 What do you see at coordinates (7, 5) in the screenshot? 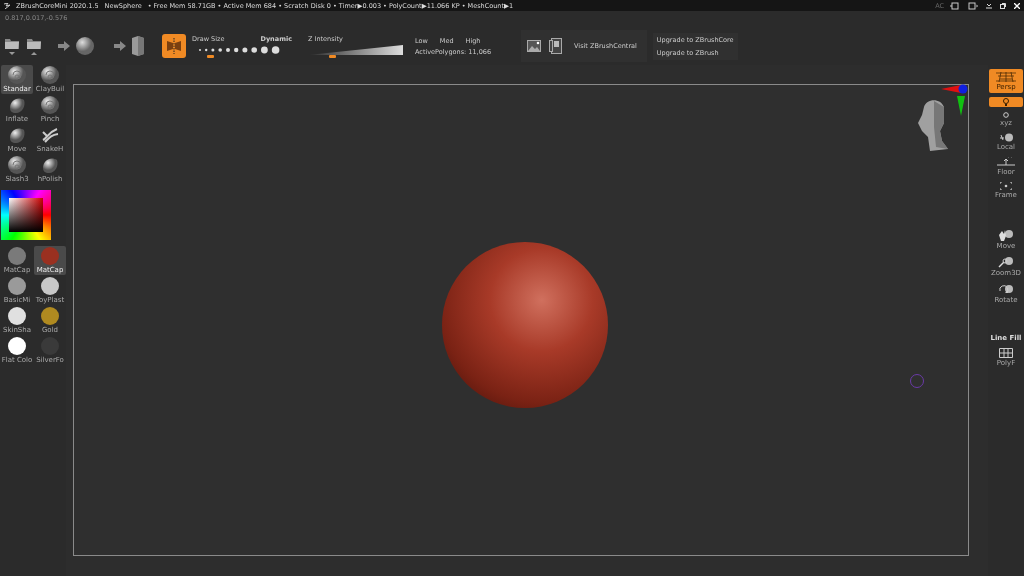
I see `app-logo-icon` at bounding box center [7, 5].